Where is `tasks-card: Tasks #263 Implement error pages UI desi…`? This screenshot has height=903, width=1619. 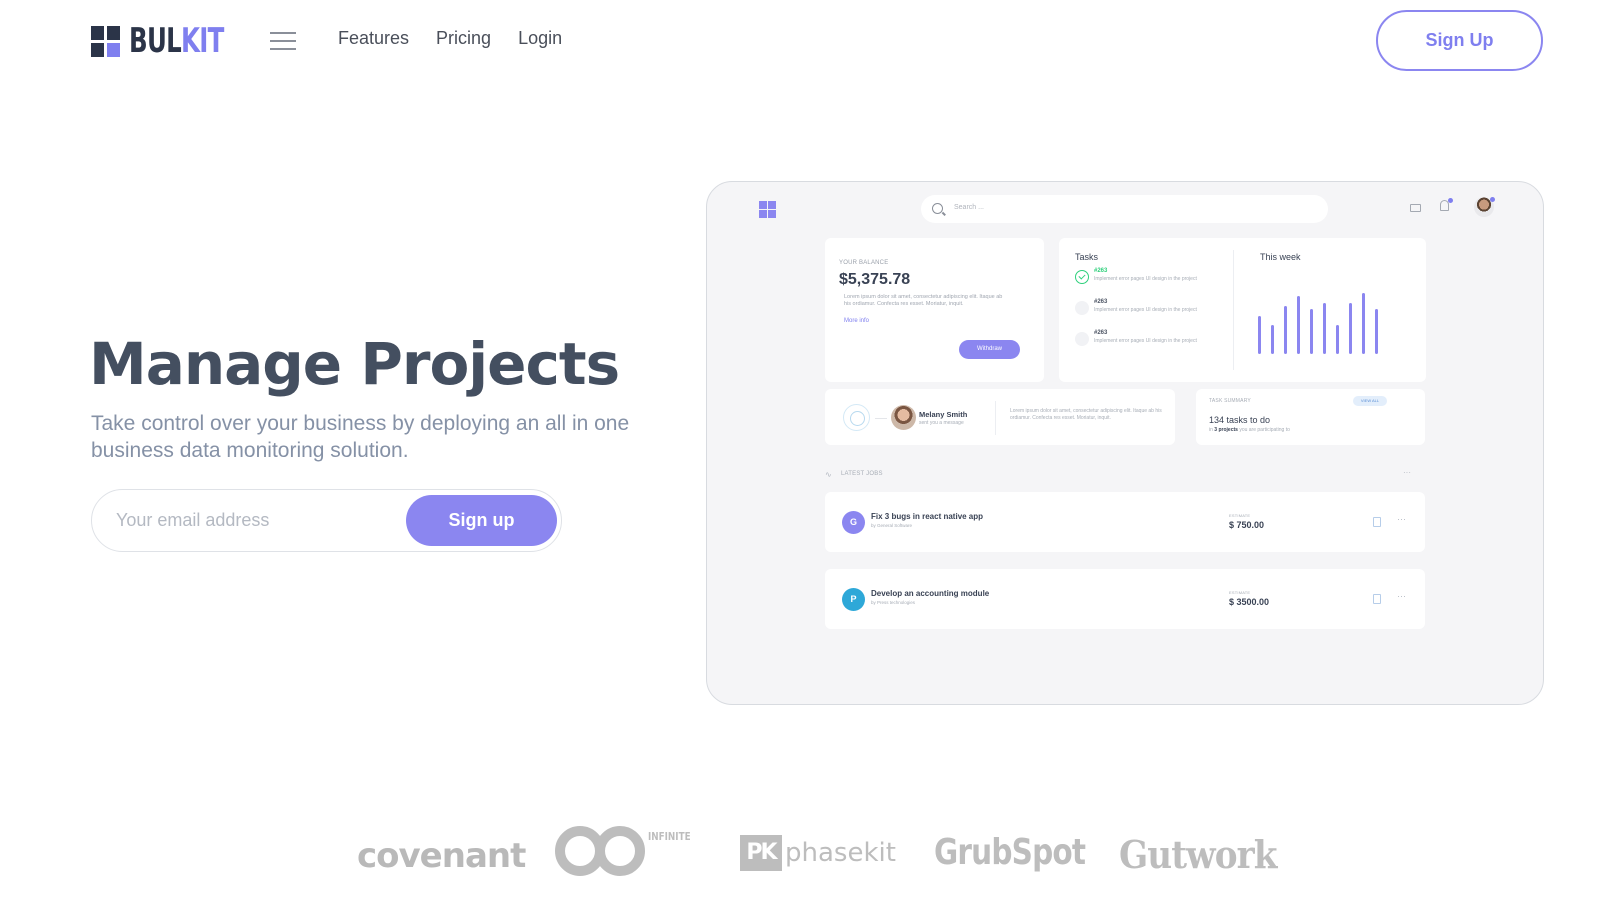 tasks-card: Tasks #263 Implement error pages UI desi… is located at coordinates (1242, 310).